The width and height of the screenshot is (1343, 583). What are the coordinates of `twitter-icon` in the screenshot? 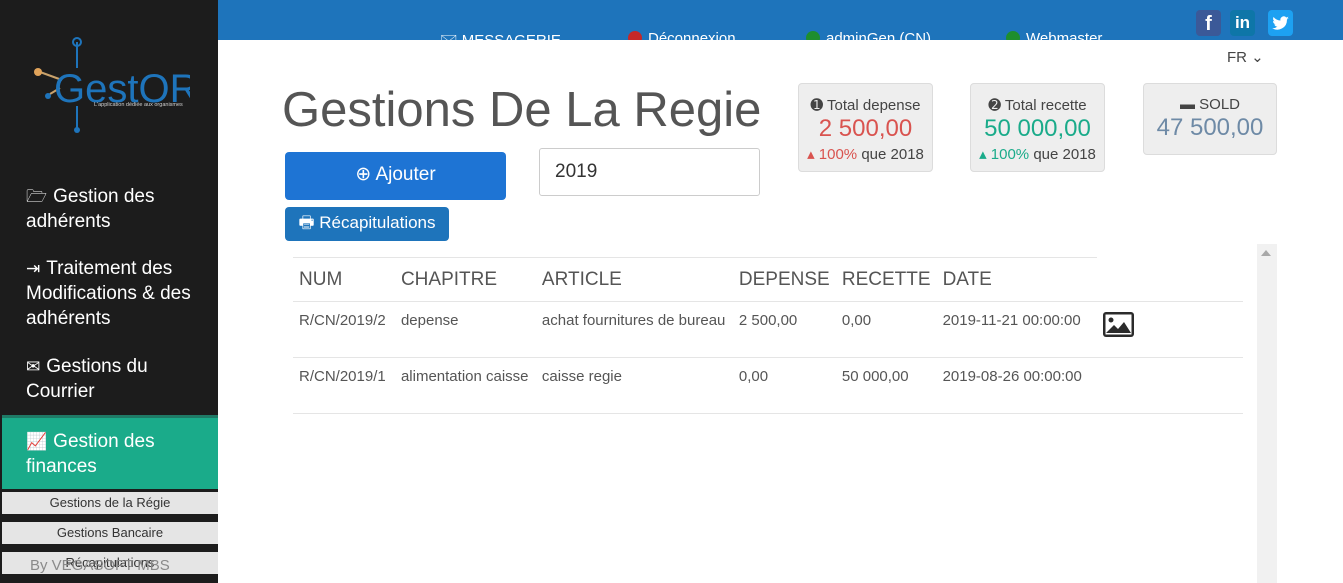 It's located at (1280, 23).